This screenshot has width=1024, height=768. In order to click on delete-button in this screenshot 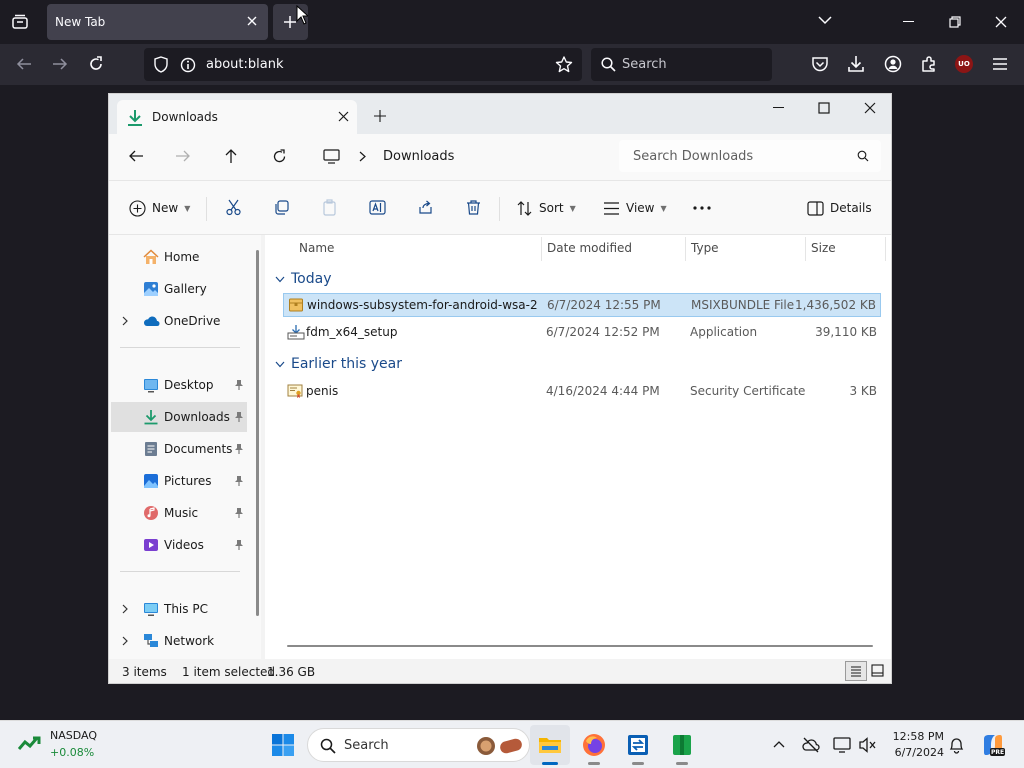, I will do `click(473, 207)`.